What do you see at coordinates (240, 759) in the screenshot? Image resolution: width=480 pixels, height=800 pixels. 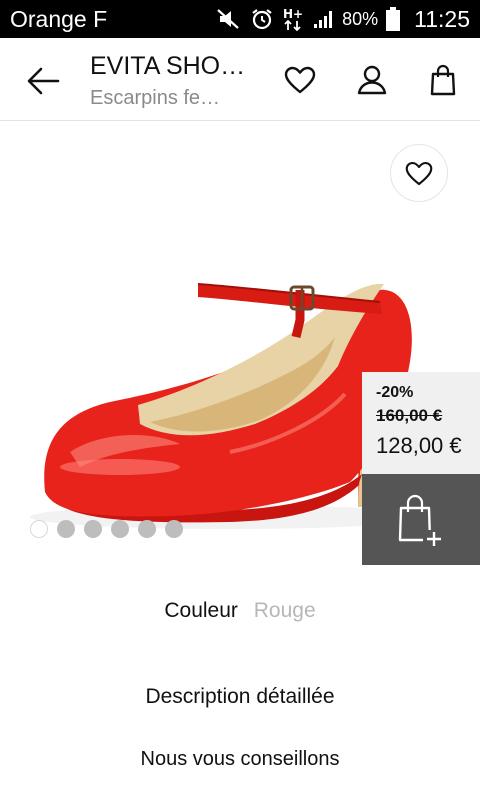 I see `recommendations-heading: Nous vous conseillons` at bounding box center [240, 759].